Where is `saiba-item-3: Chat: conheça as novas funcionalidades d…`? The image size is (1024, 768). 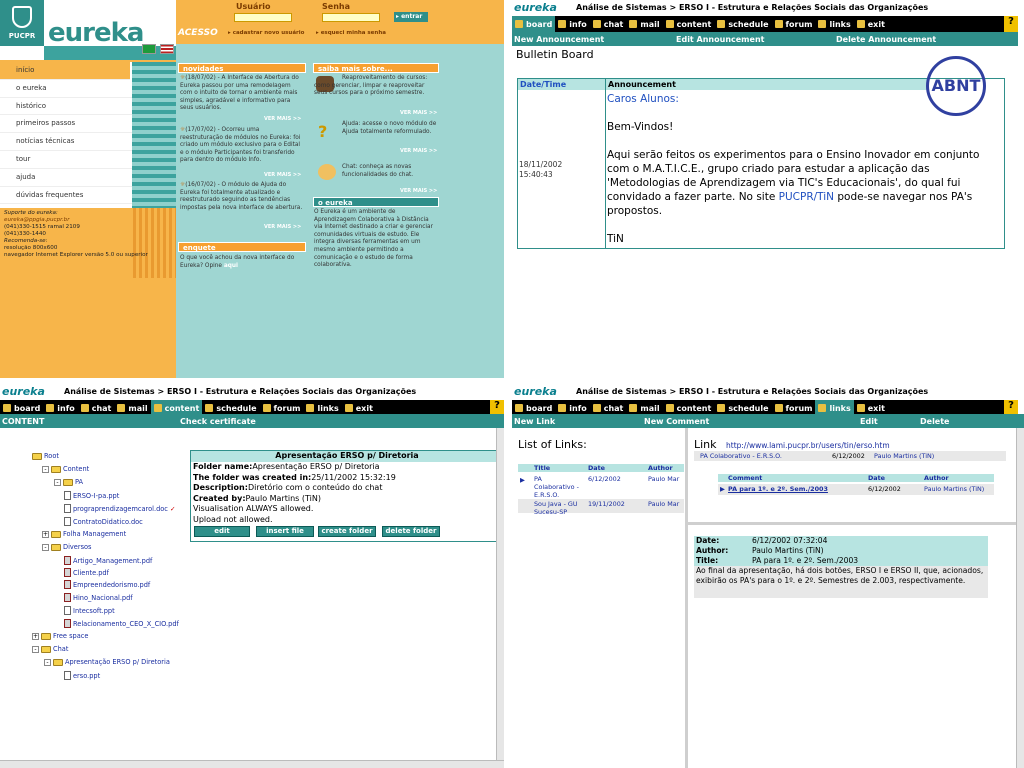
saiba-item-3: Chat: conheça as novas funcionalidades d… is located at coordinates (378, 171).